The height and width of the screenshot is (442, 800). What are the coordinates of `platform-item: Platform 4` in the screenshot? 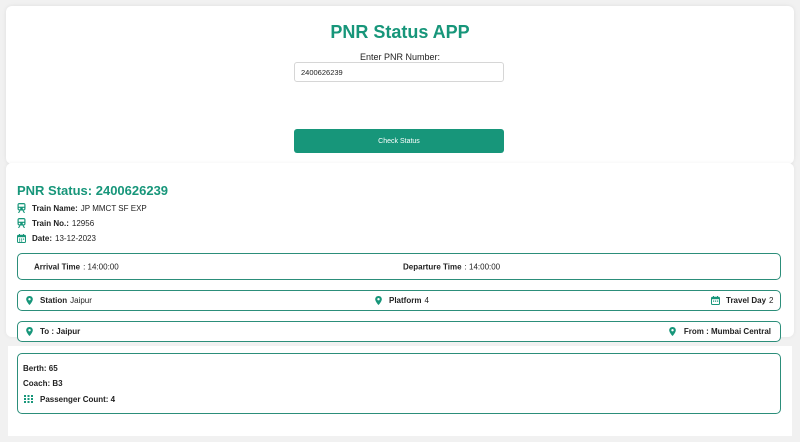 It's located at (401, 301).